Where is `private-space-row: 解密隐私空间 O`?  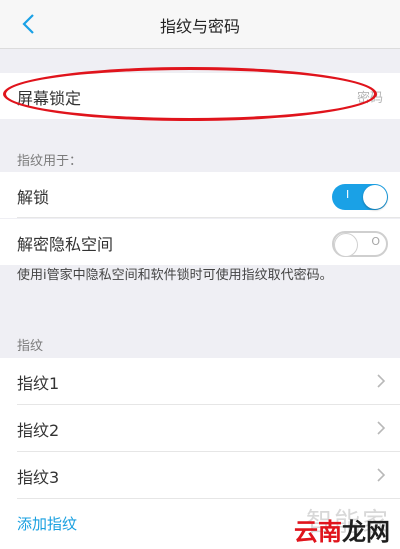 private-space-row: 解密隐私空间 O is located at coordinates (200, 242).